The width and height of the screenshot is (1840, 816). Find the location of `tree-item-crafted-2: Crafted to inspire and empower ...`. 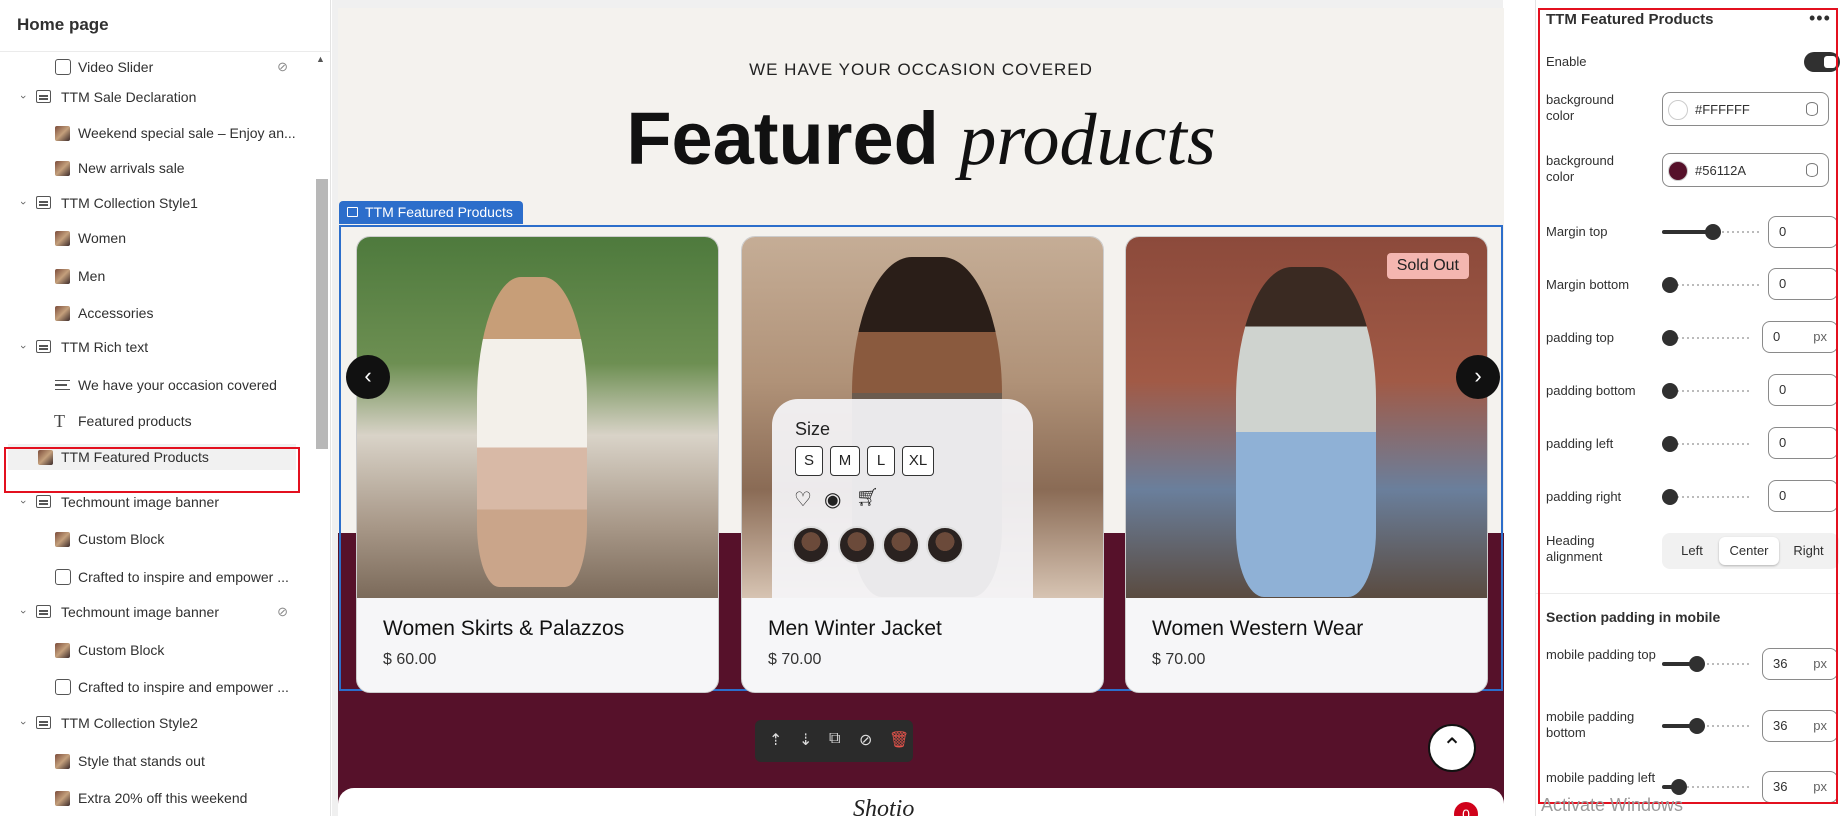

tree-item-crafted-2: Crafted to inspire and empower ... is located at coordinates (150, 687).